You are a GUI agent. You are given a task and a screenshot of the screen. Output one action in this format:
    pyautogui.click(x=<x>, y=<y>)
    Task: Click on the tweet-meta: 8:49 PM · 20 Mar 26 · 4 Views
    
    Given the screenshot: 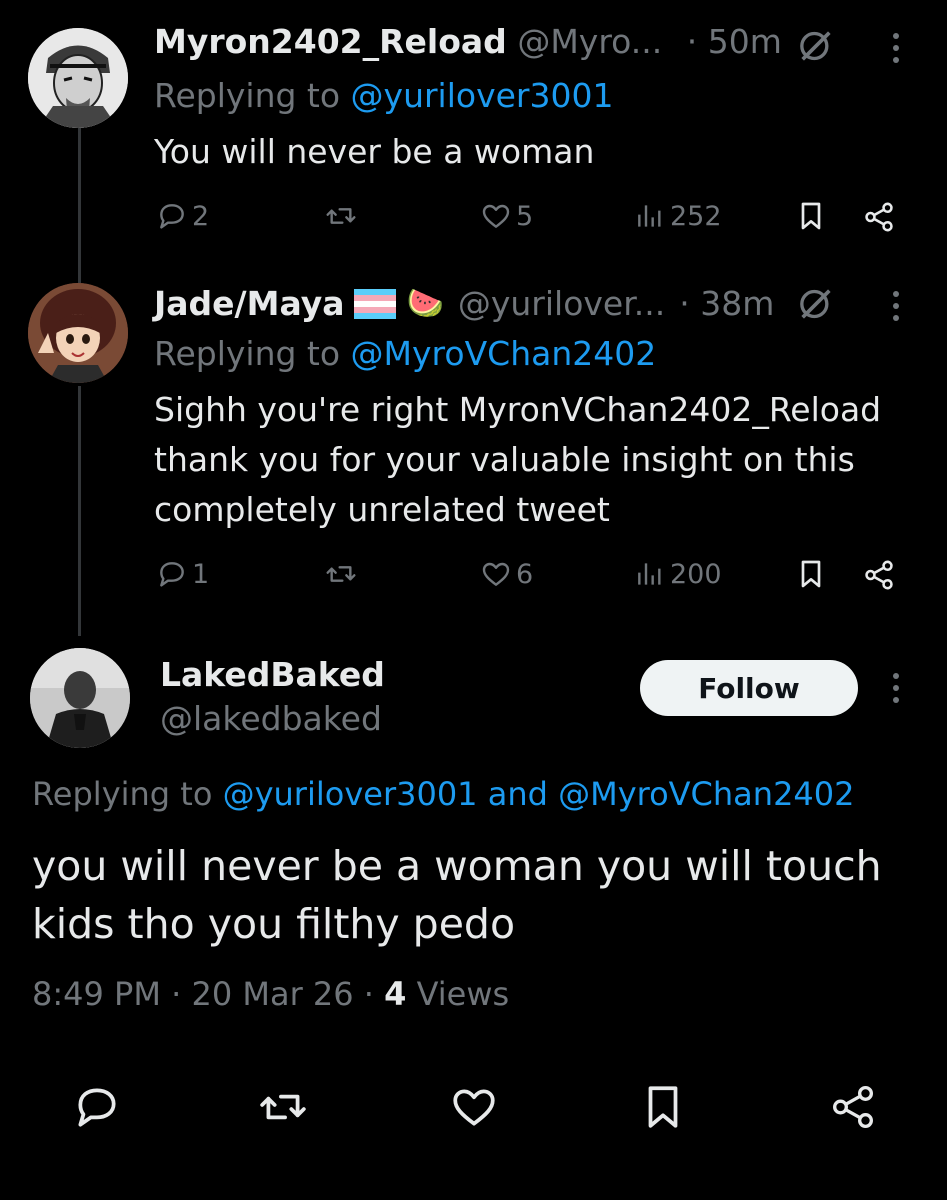 What is the action you would take?
    pyautogui.click(x=271, y=994)
    